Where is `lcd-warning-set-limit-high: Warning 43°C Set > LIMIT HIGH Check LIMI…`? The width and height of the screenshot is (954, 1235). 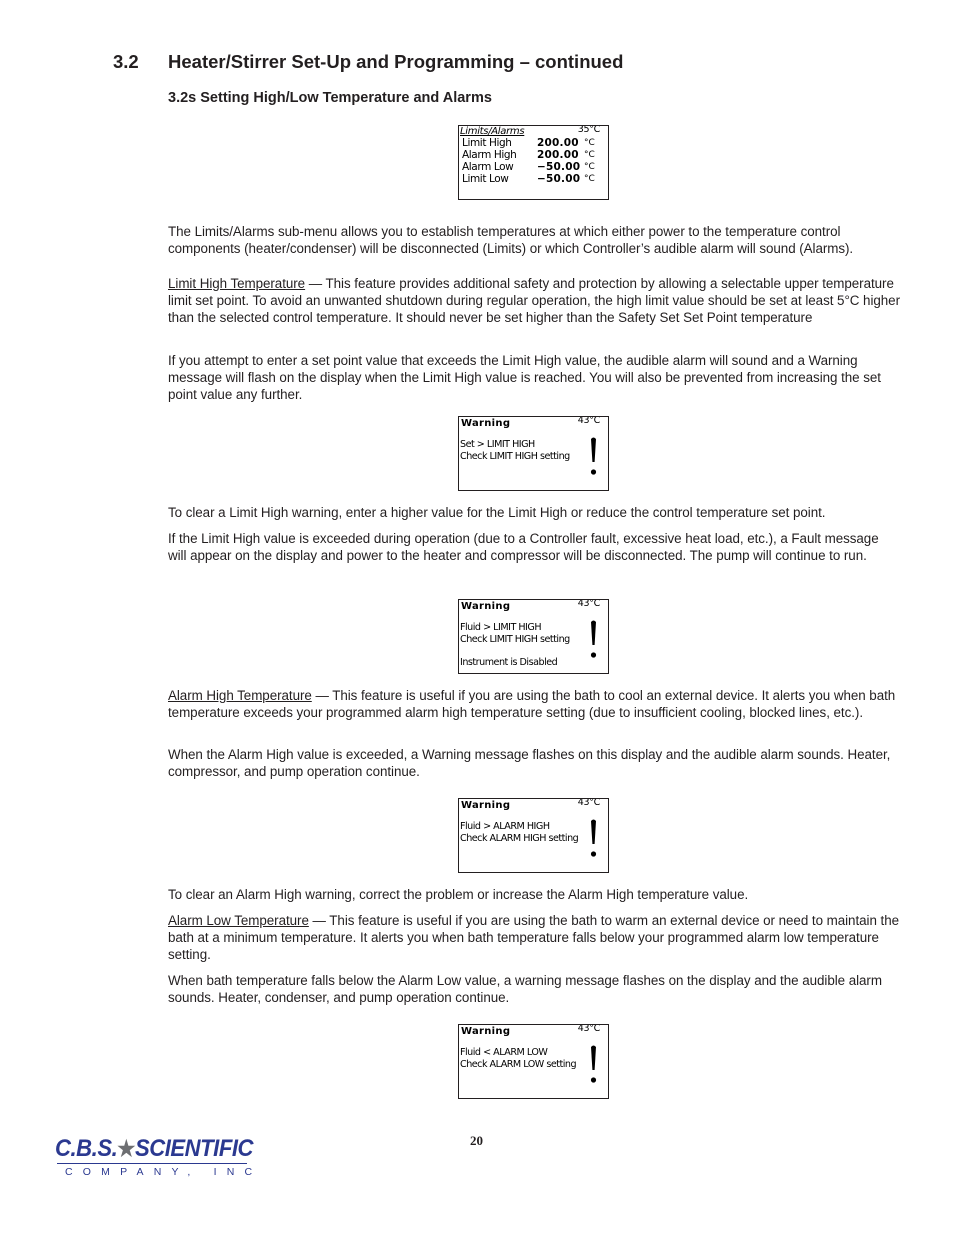
lcd-warning-set-limit-high: Warning 43°C Set > LIMIT HIGH Check LIMI… is located at coordinates (533, 453).